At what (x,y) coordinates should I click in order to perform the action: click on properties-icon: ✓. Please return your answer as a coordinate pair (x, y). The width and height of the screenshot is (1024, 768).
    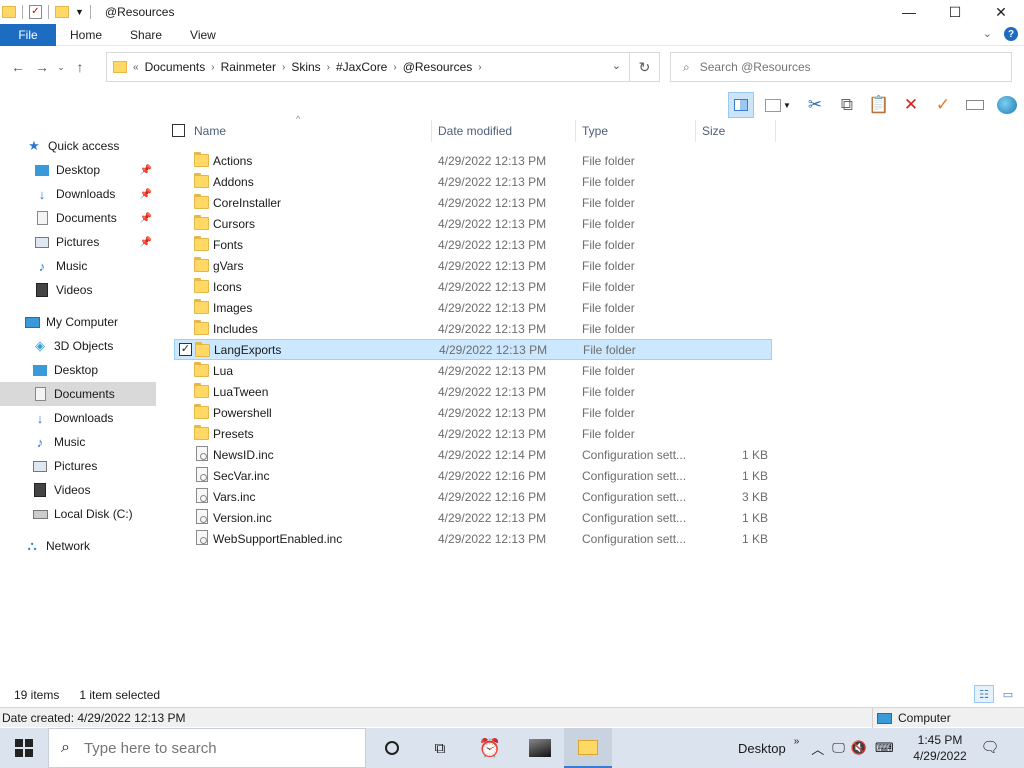
    Looking at the image, I should click on (35, 12).